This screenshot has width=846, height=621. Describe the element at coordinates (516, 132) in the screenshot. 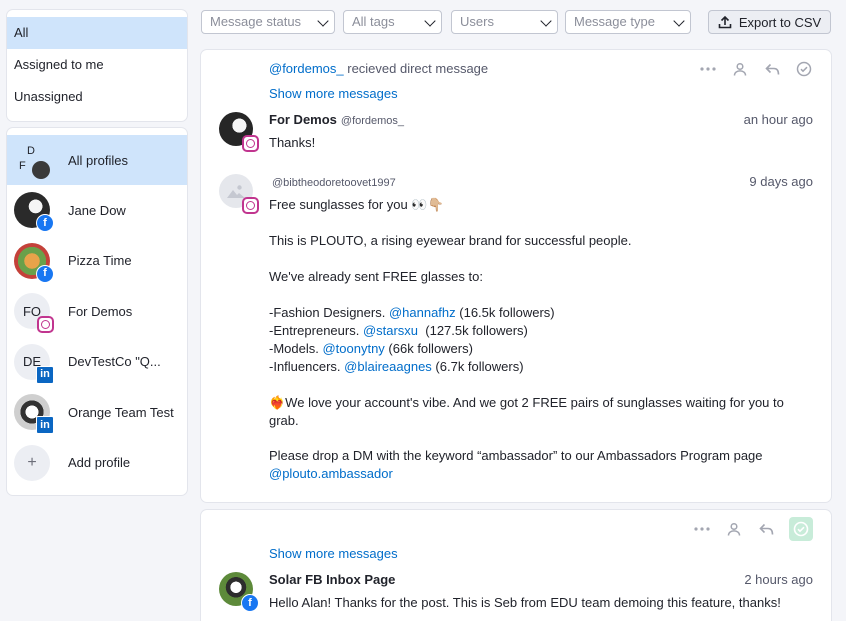

I see `message-item: For Demos @fordemos_ an hour ago Thanks!` at that location.